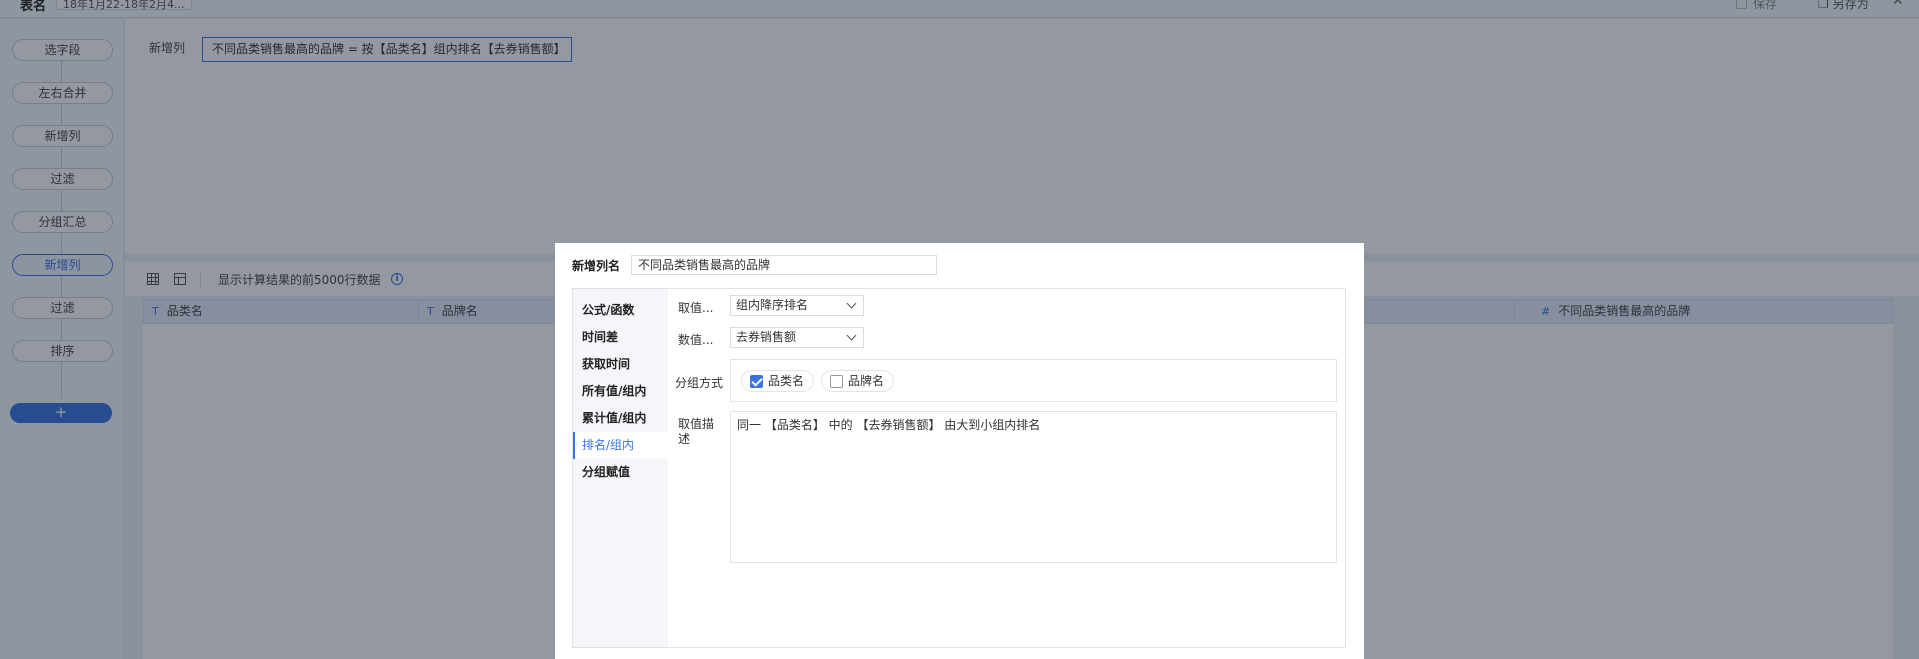  Describe the element at coordinates (620, 364) in the screenshot. I see `category-get-time: 获取时间` at that location.